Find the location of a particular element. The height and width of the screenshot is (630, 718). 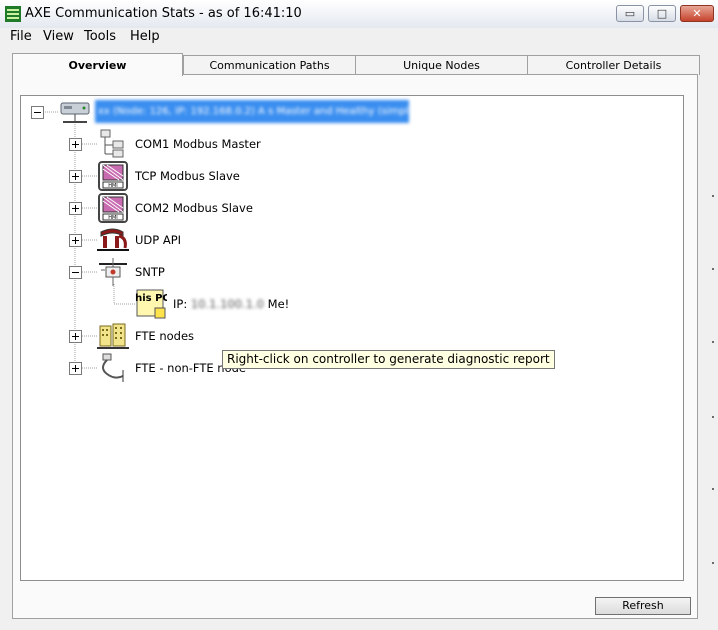

tcp-expander is located at coordinates (75, 176).